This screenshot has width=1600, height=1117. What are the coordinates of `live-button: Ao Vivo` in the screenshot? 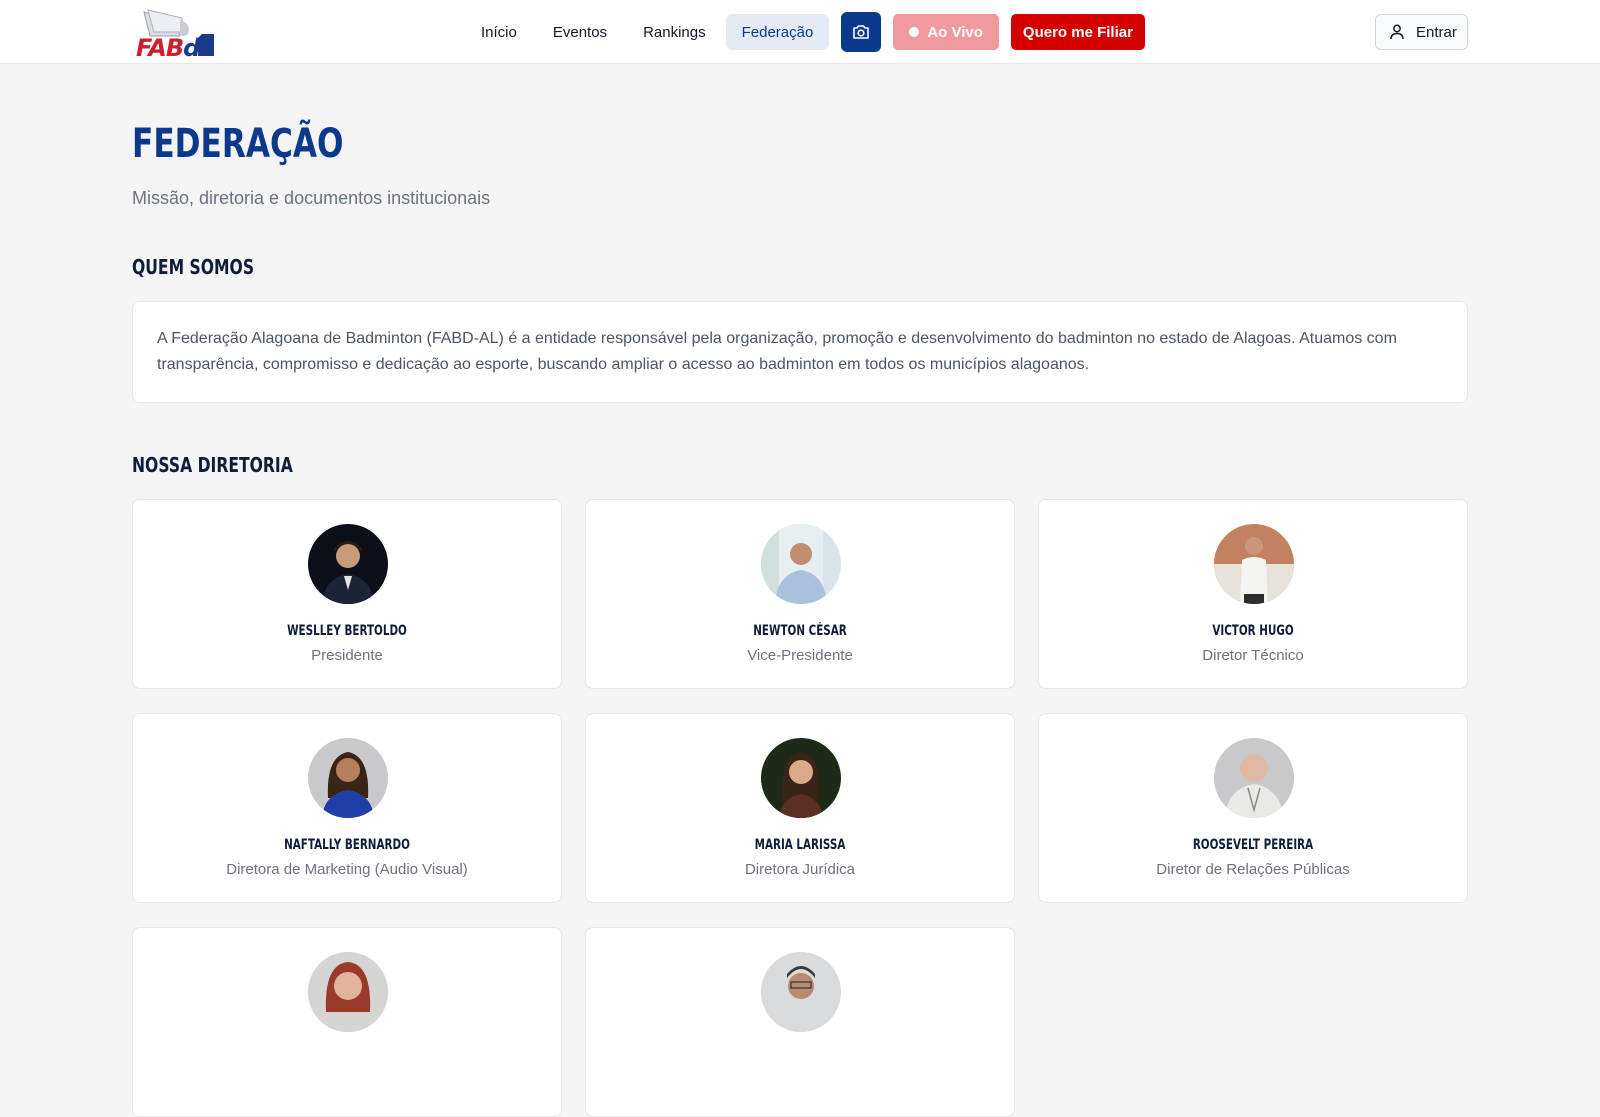 It's located at (946, 32).